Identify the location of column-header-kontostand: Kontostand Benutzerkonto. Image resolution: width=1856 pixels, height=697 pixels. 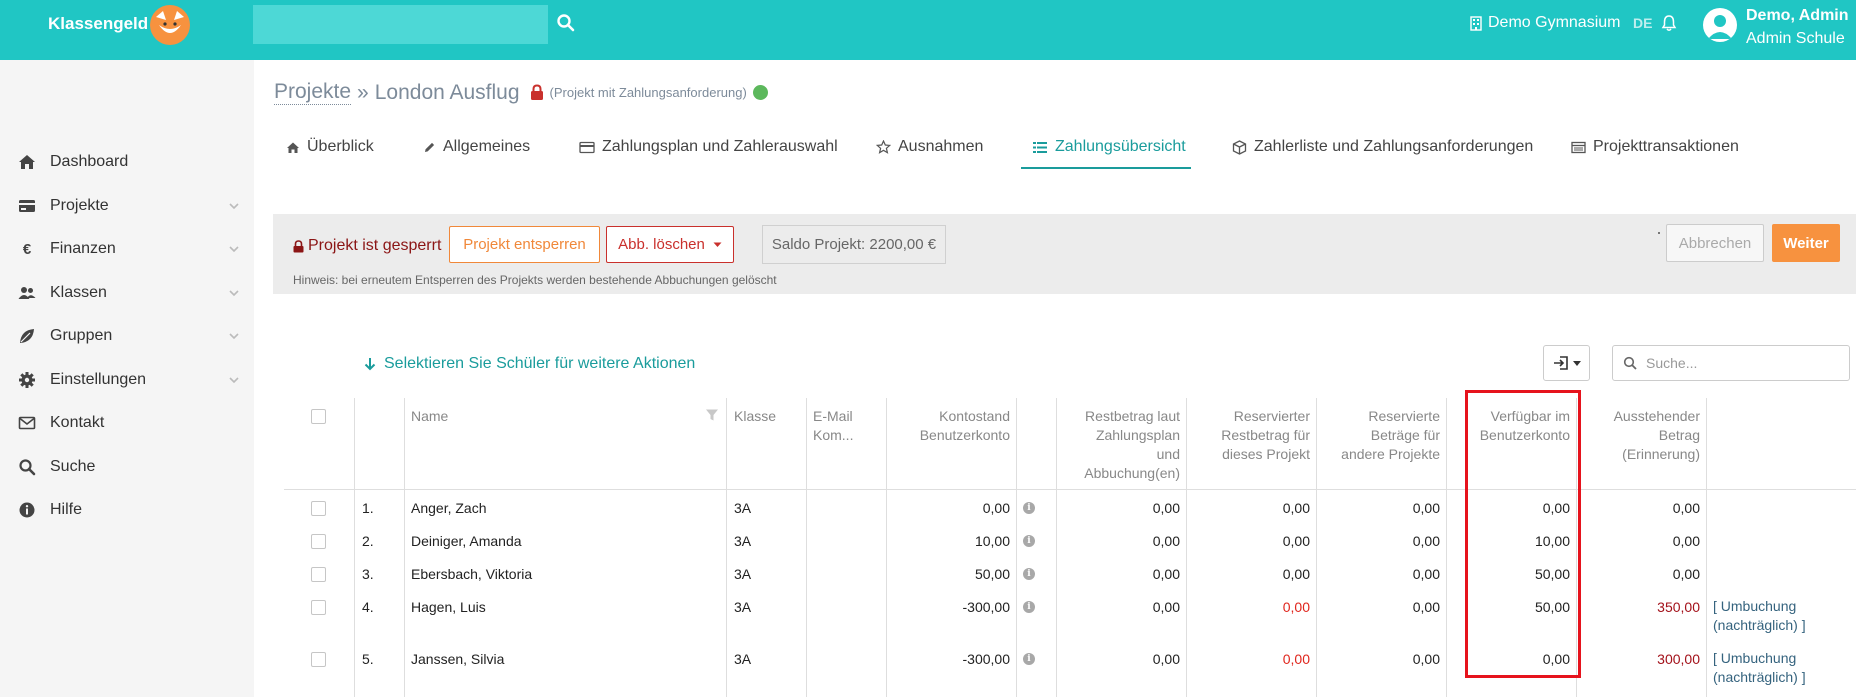
(950, 426).